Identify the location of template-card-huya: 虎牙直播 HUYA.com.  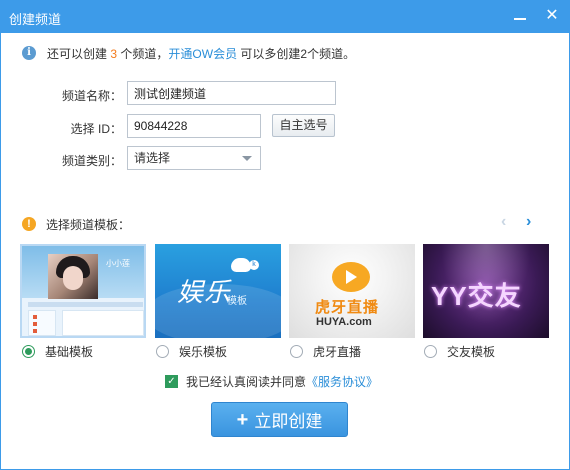
(352, 291).